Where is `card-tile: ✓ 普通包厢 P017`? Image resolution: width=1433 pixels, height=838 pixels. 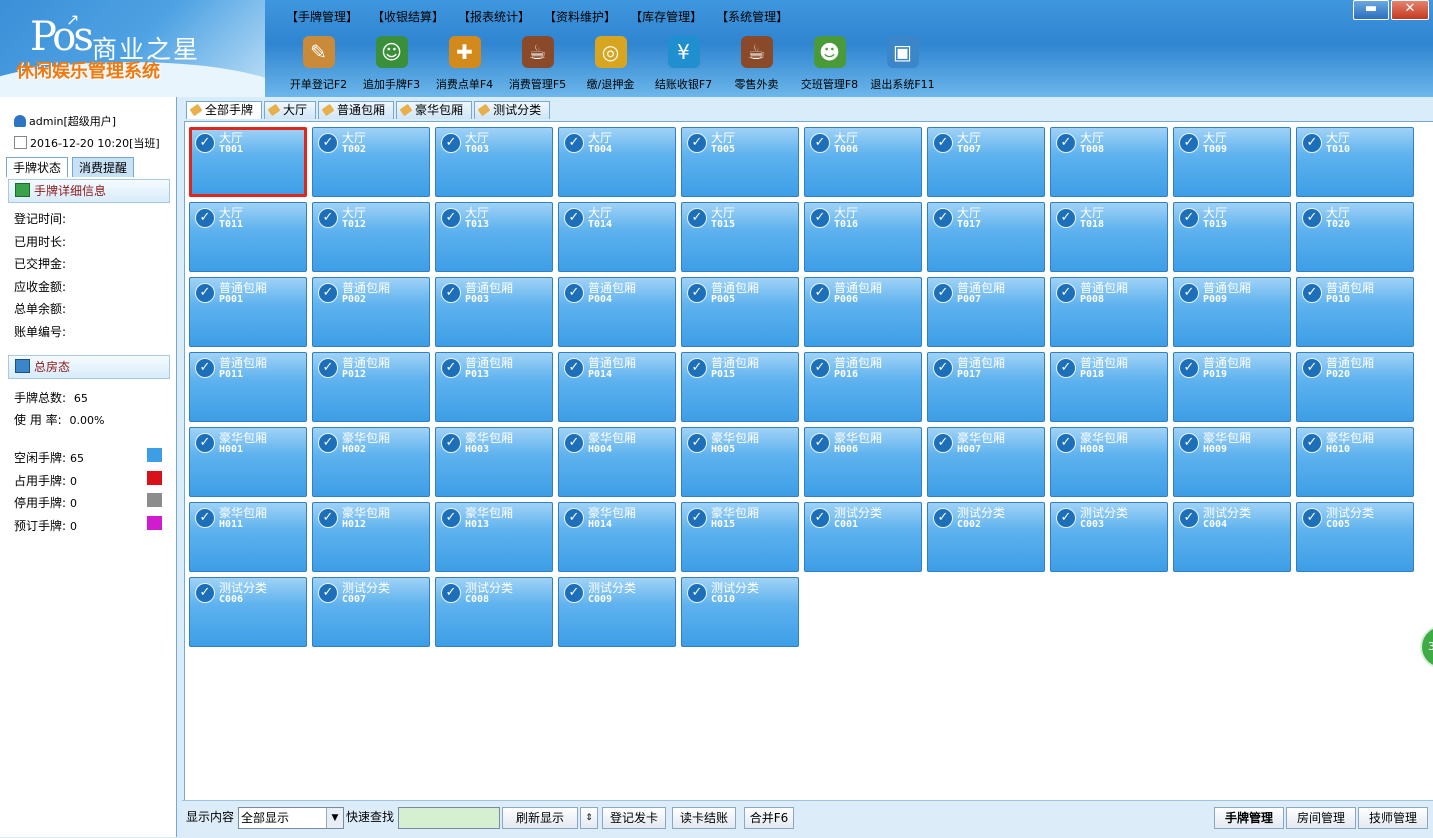 card-tile: ✓ 普通包厢 P017 is located at coordinates (986, 387).